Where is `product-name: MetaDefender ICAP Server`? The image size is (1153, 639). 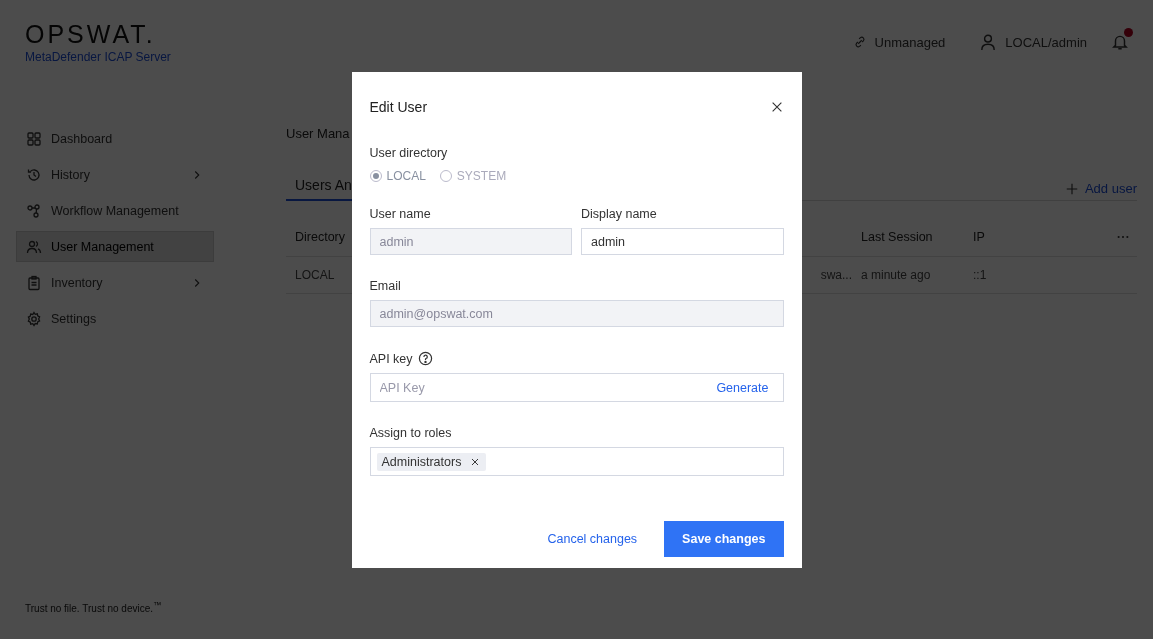
product-name: MetaDefender ICAP Server is located at coordinates (98, 57).